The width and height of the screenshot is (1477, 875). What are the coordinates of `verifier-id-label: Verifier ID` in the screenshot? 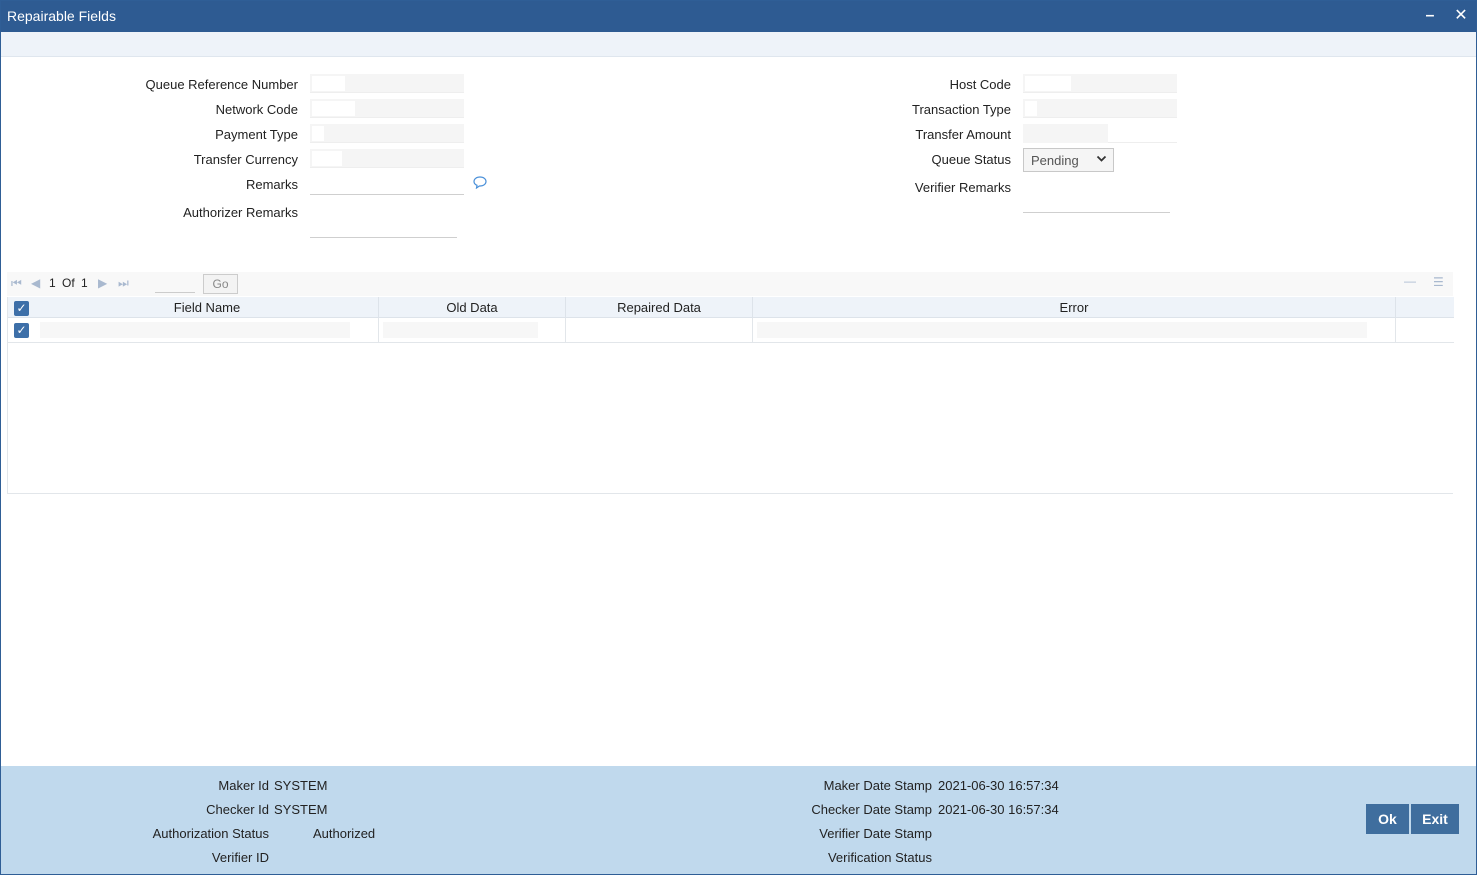 It's located at (240, 857).